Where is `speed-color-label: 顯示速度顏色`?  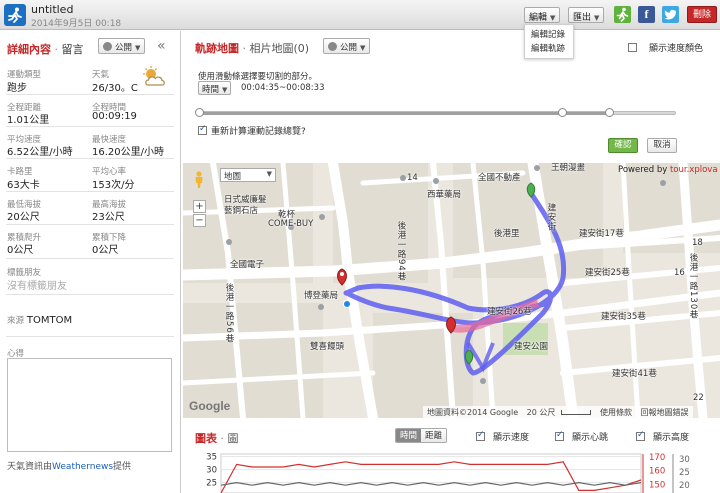
speed-color-label: 顯示速度顏色 is located at coordinates (676, 49).